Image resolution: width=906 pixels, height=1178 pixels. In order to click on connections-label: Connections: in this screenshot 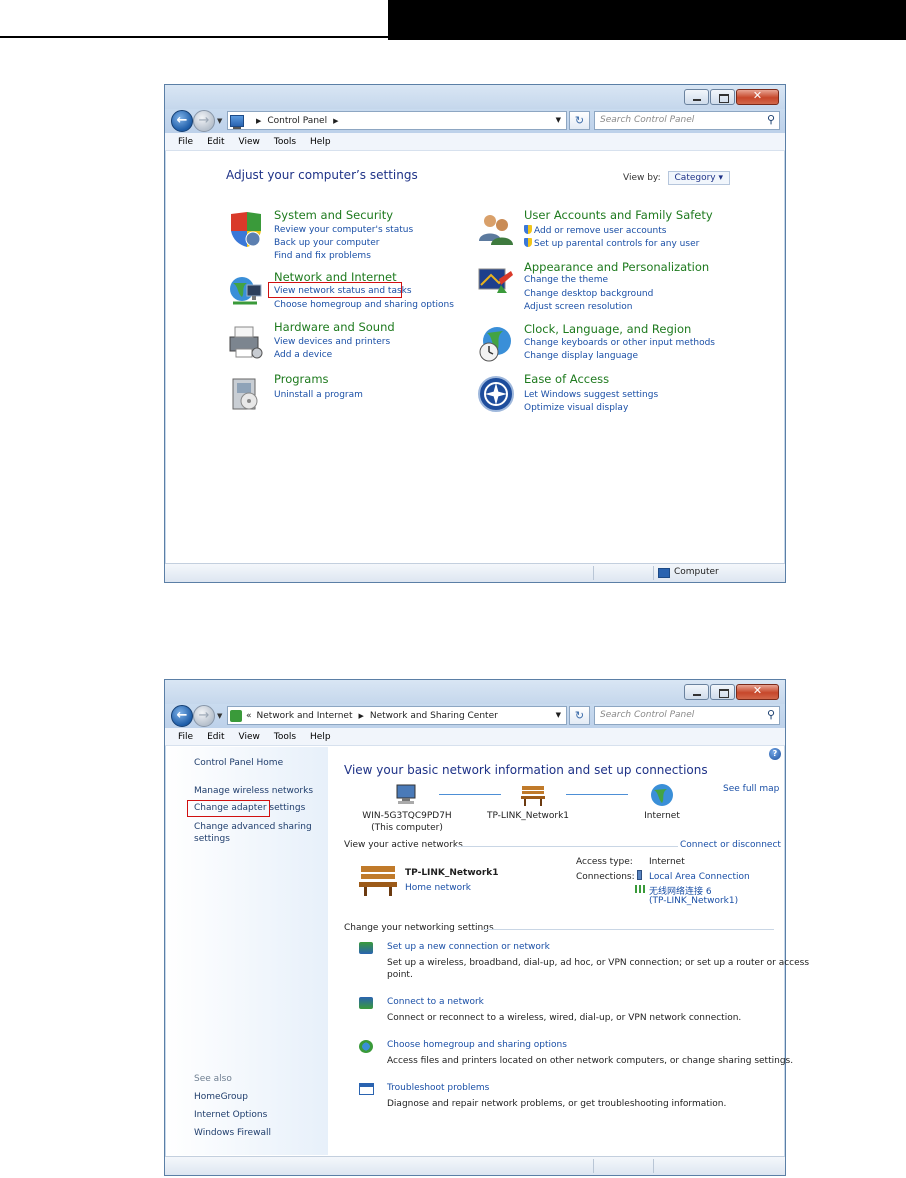, I will do `click(605, 877)`.